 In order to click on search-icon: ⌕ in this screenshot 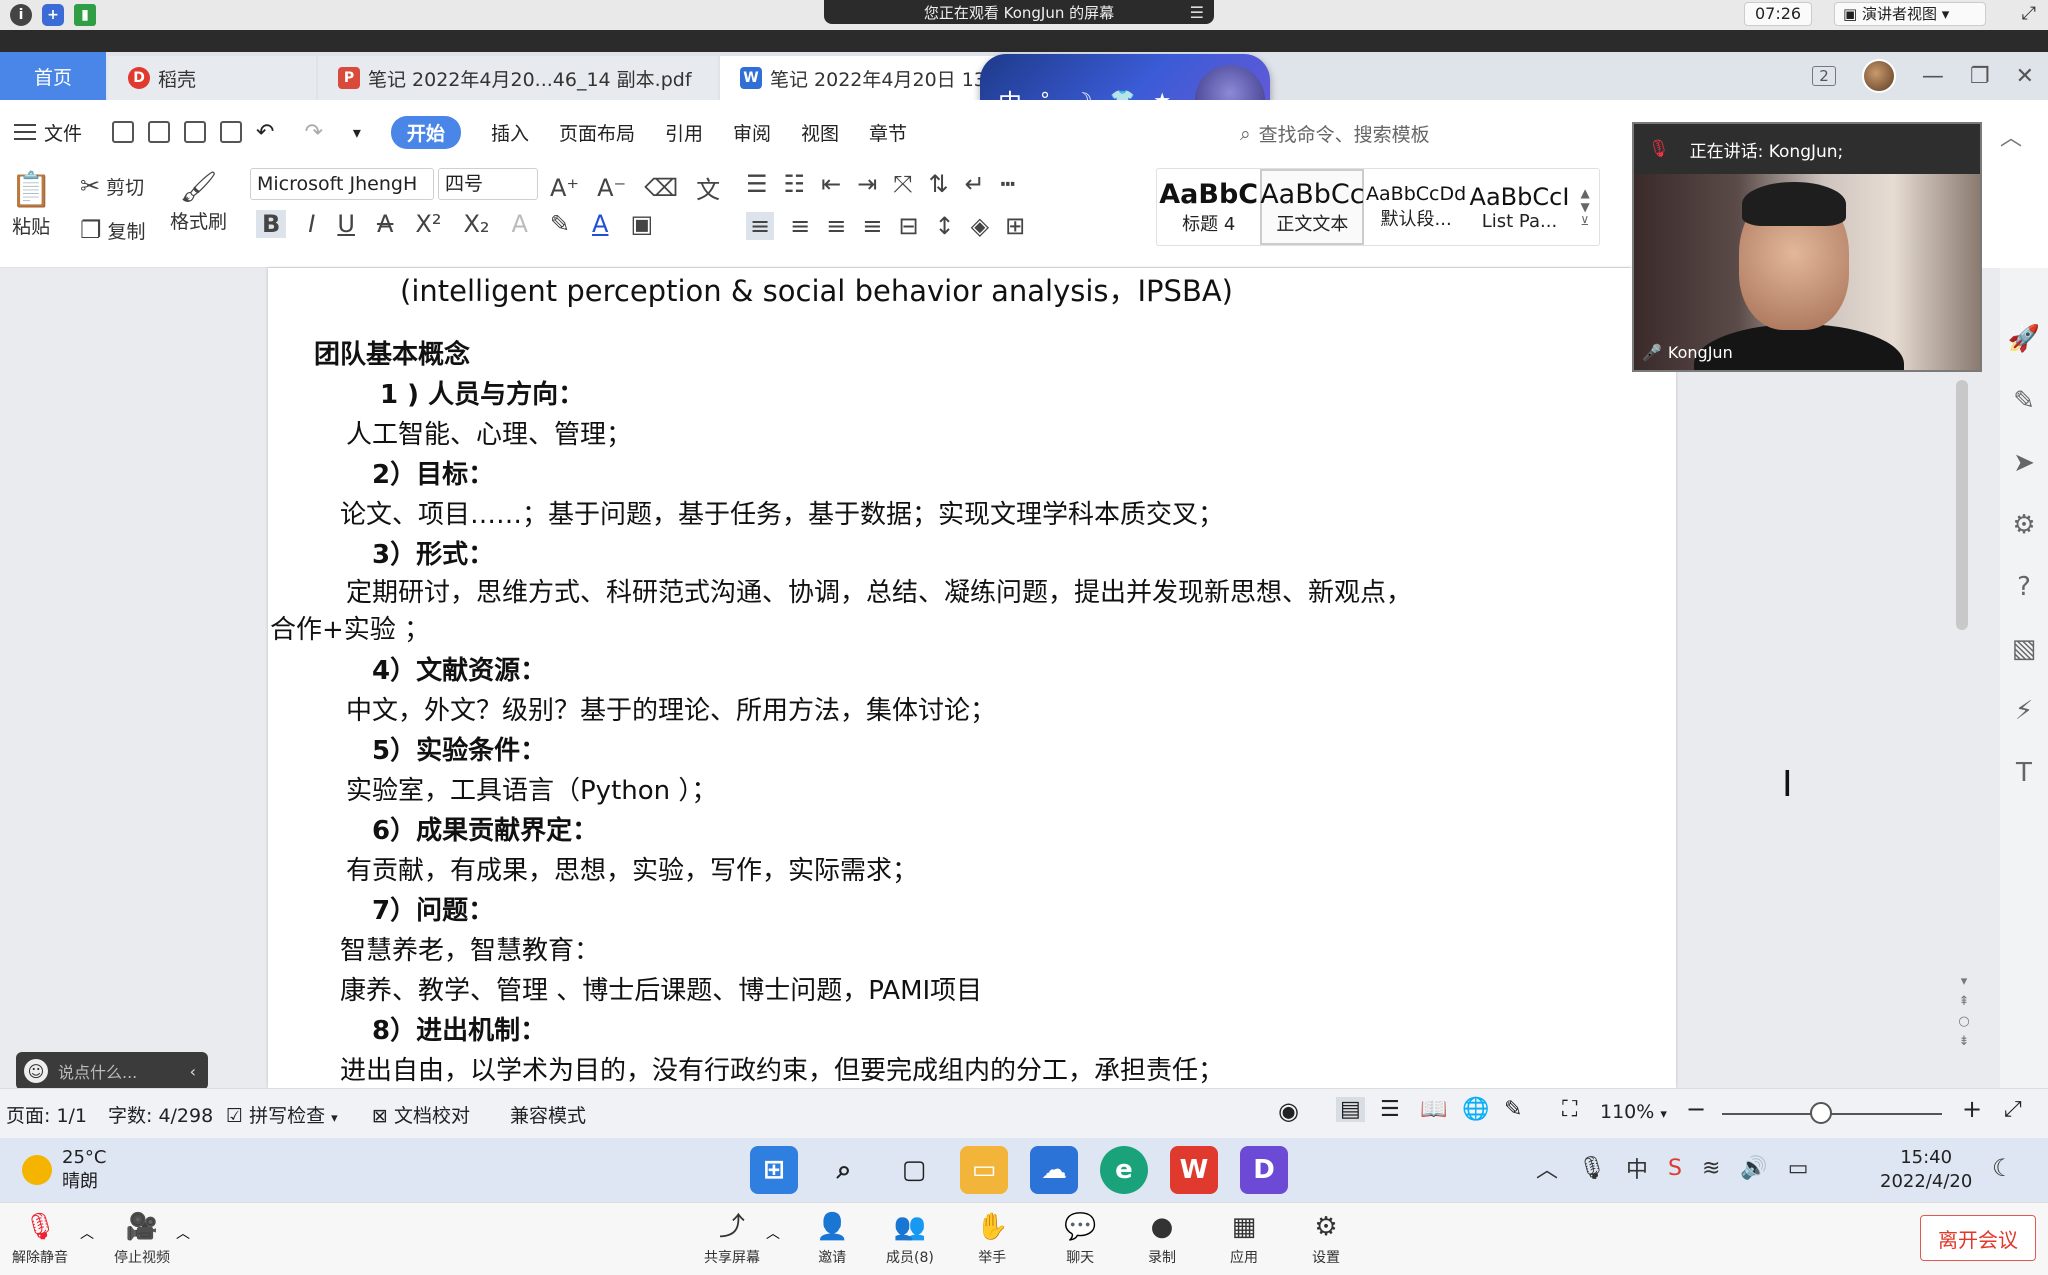, I will do `click(844, 1170)`.